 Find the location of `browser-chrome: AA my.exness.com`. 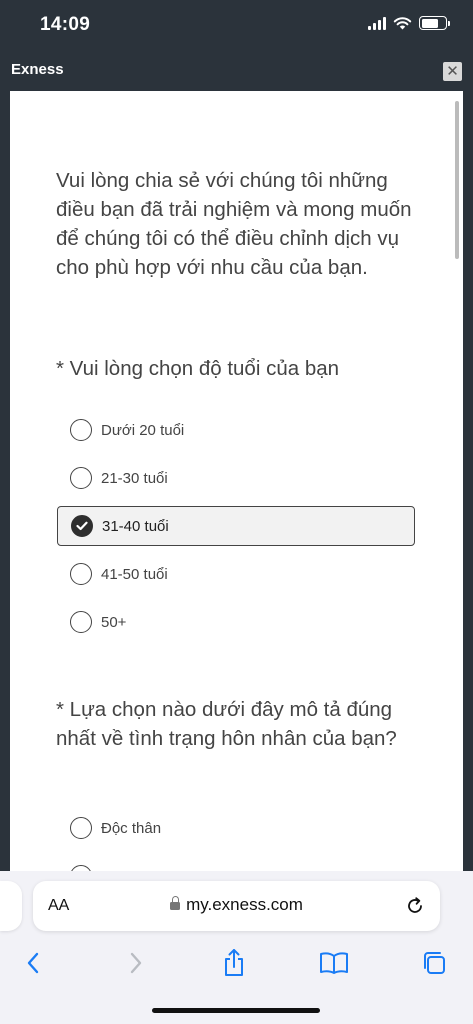

browser-chrome: AA my.exness.com is located at coordinates (236, 947).